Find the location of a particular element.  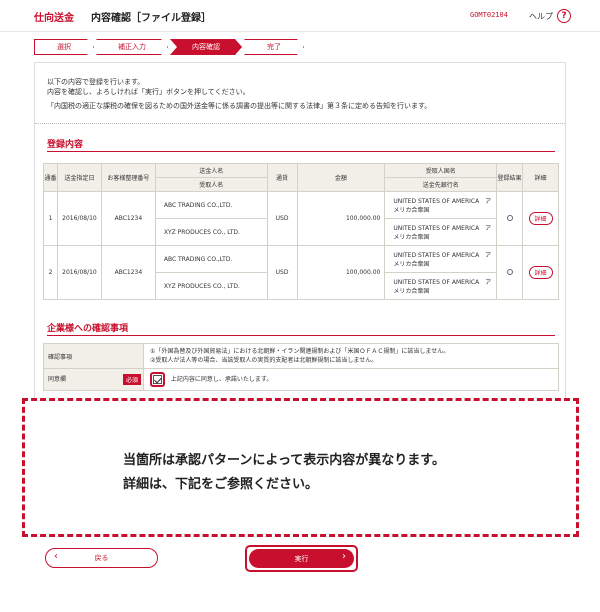

agree-row: 同意欄 必須 上記内容に同意し、承諾いたします。 is located at coordinates (301, 379).